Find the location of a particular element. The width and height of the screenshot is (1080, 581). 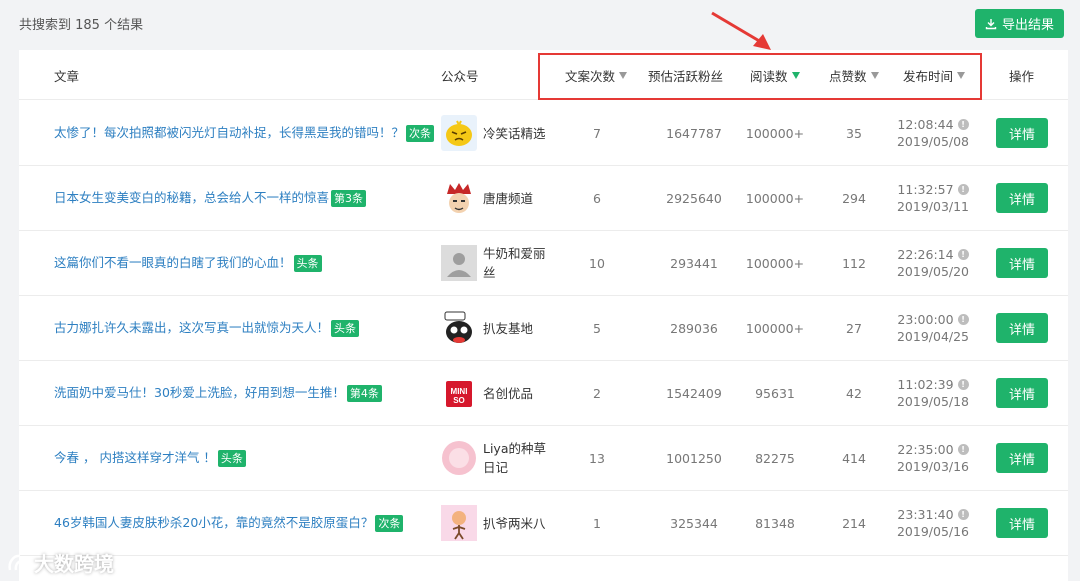

account-cell: Liya的种草日记 is located at coordinates (496, 458).